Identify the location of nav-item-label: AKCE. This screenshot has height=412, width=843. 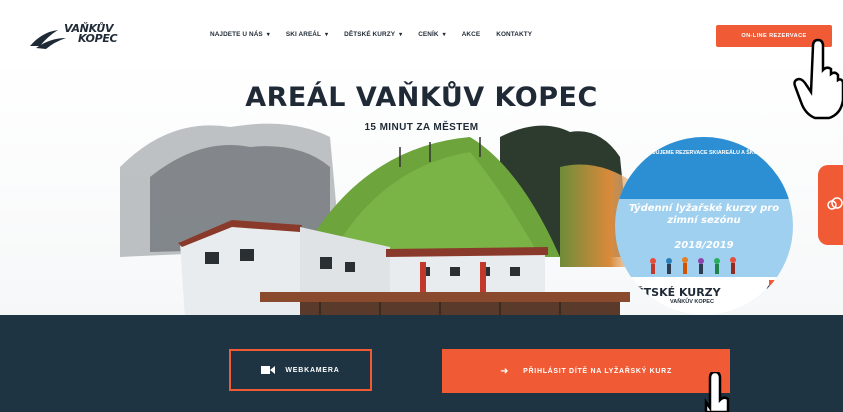
(471, 34).